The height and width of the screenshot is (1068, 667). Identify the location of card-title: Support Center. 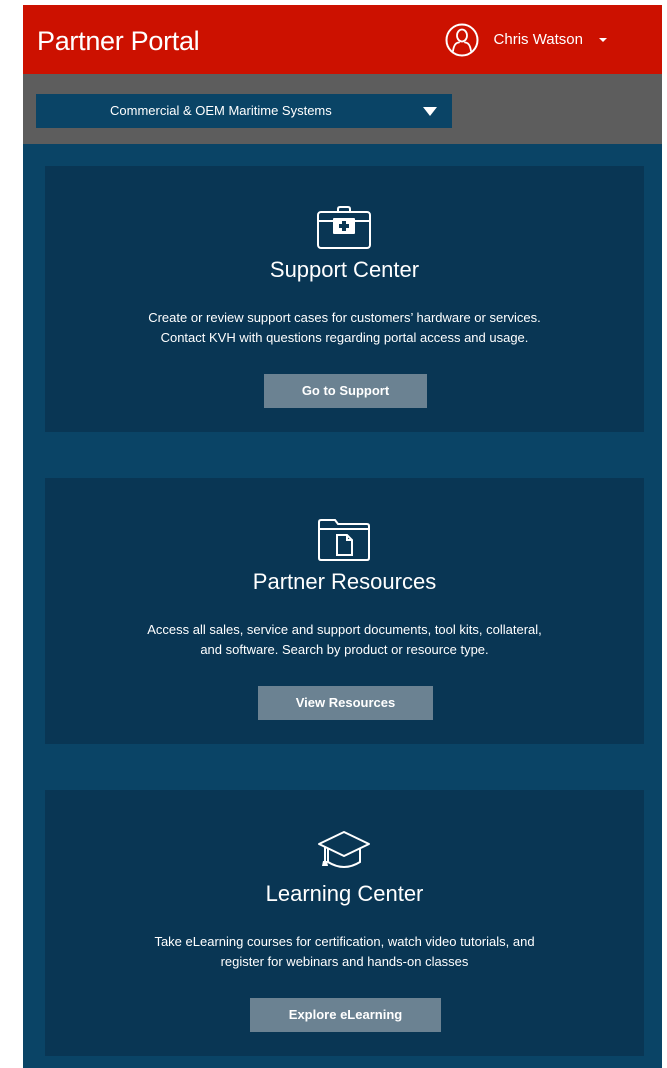
(344, 269).